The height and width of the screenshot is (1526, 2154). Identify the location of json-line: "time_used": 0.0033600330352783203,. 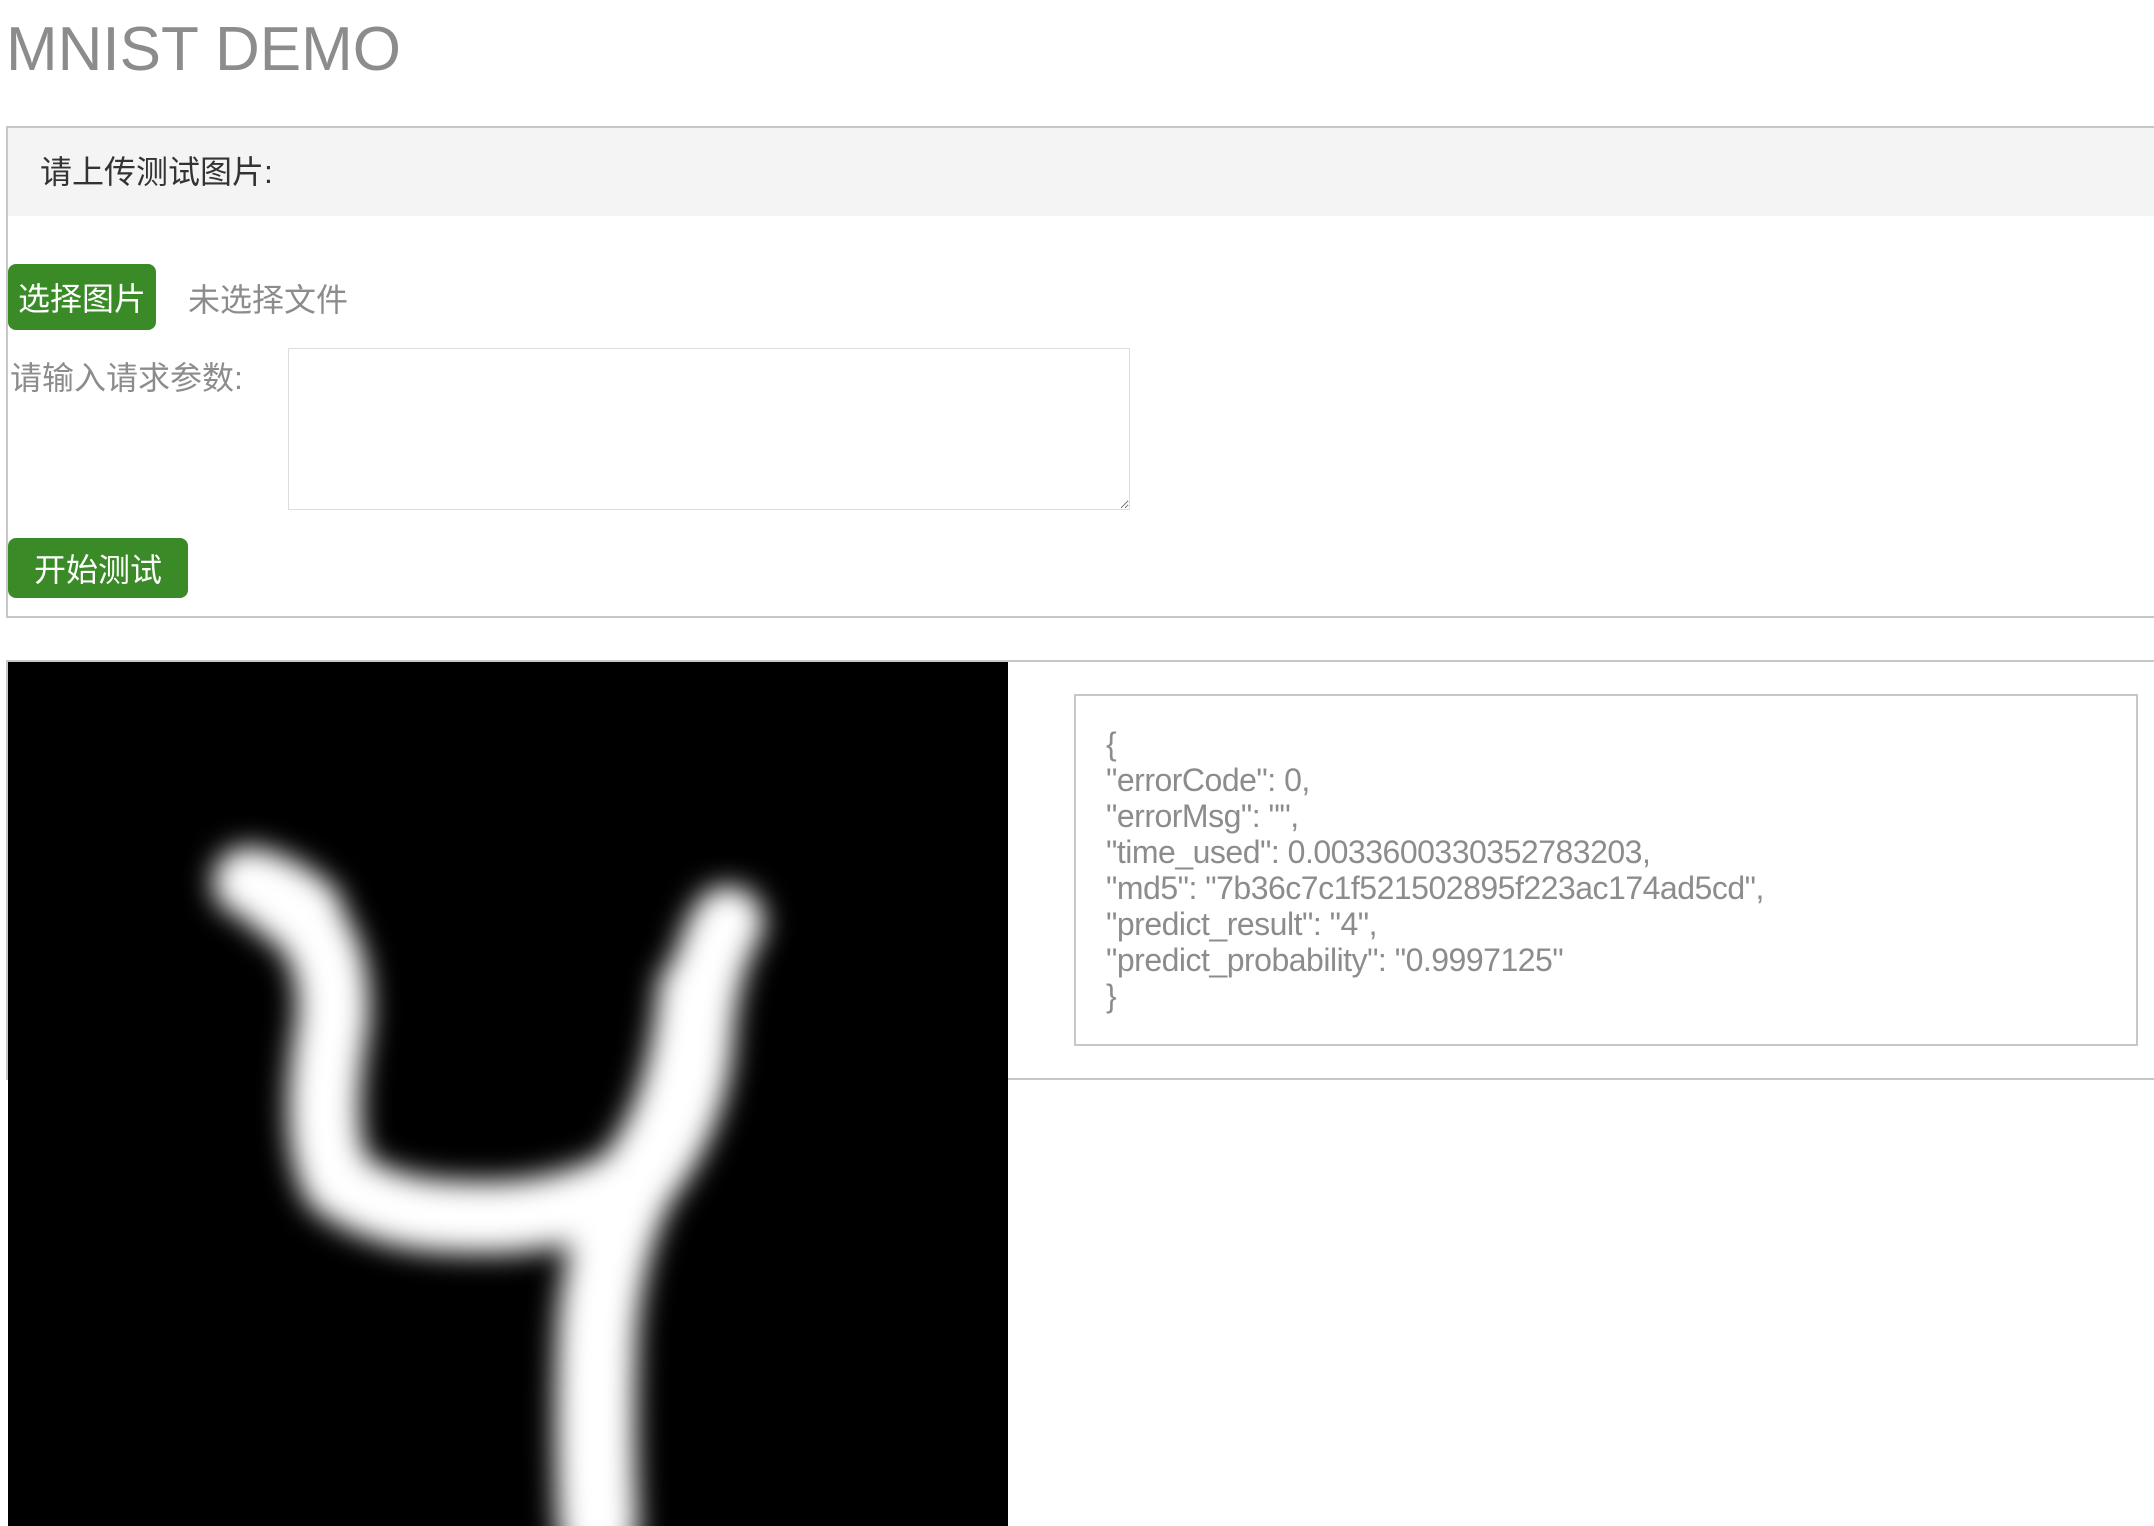
(1378, 852).